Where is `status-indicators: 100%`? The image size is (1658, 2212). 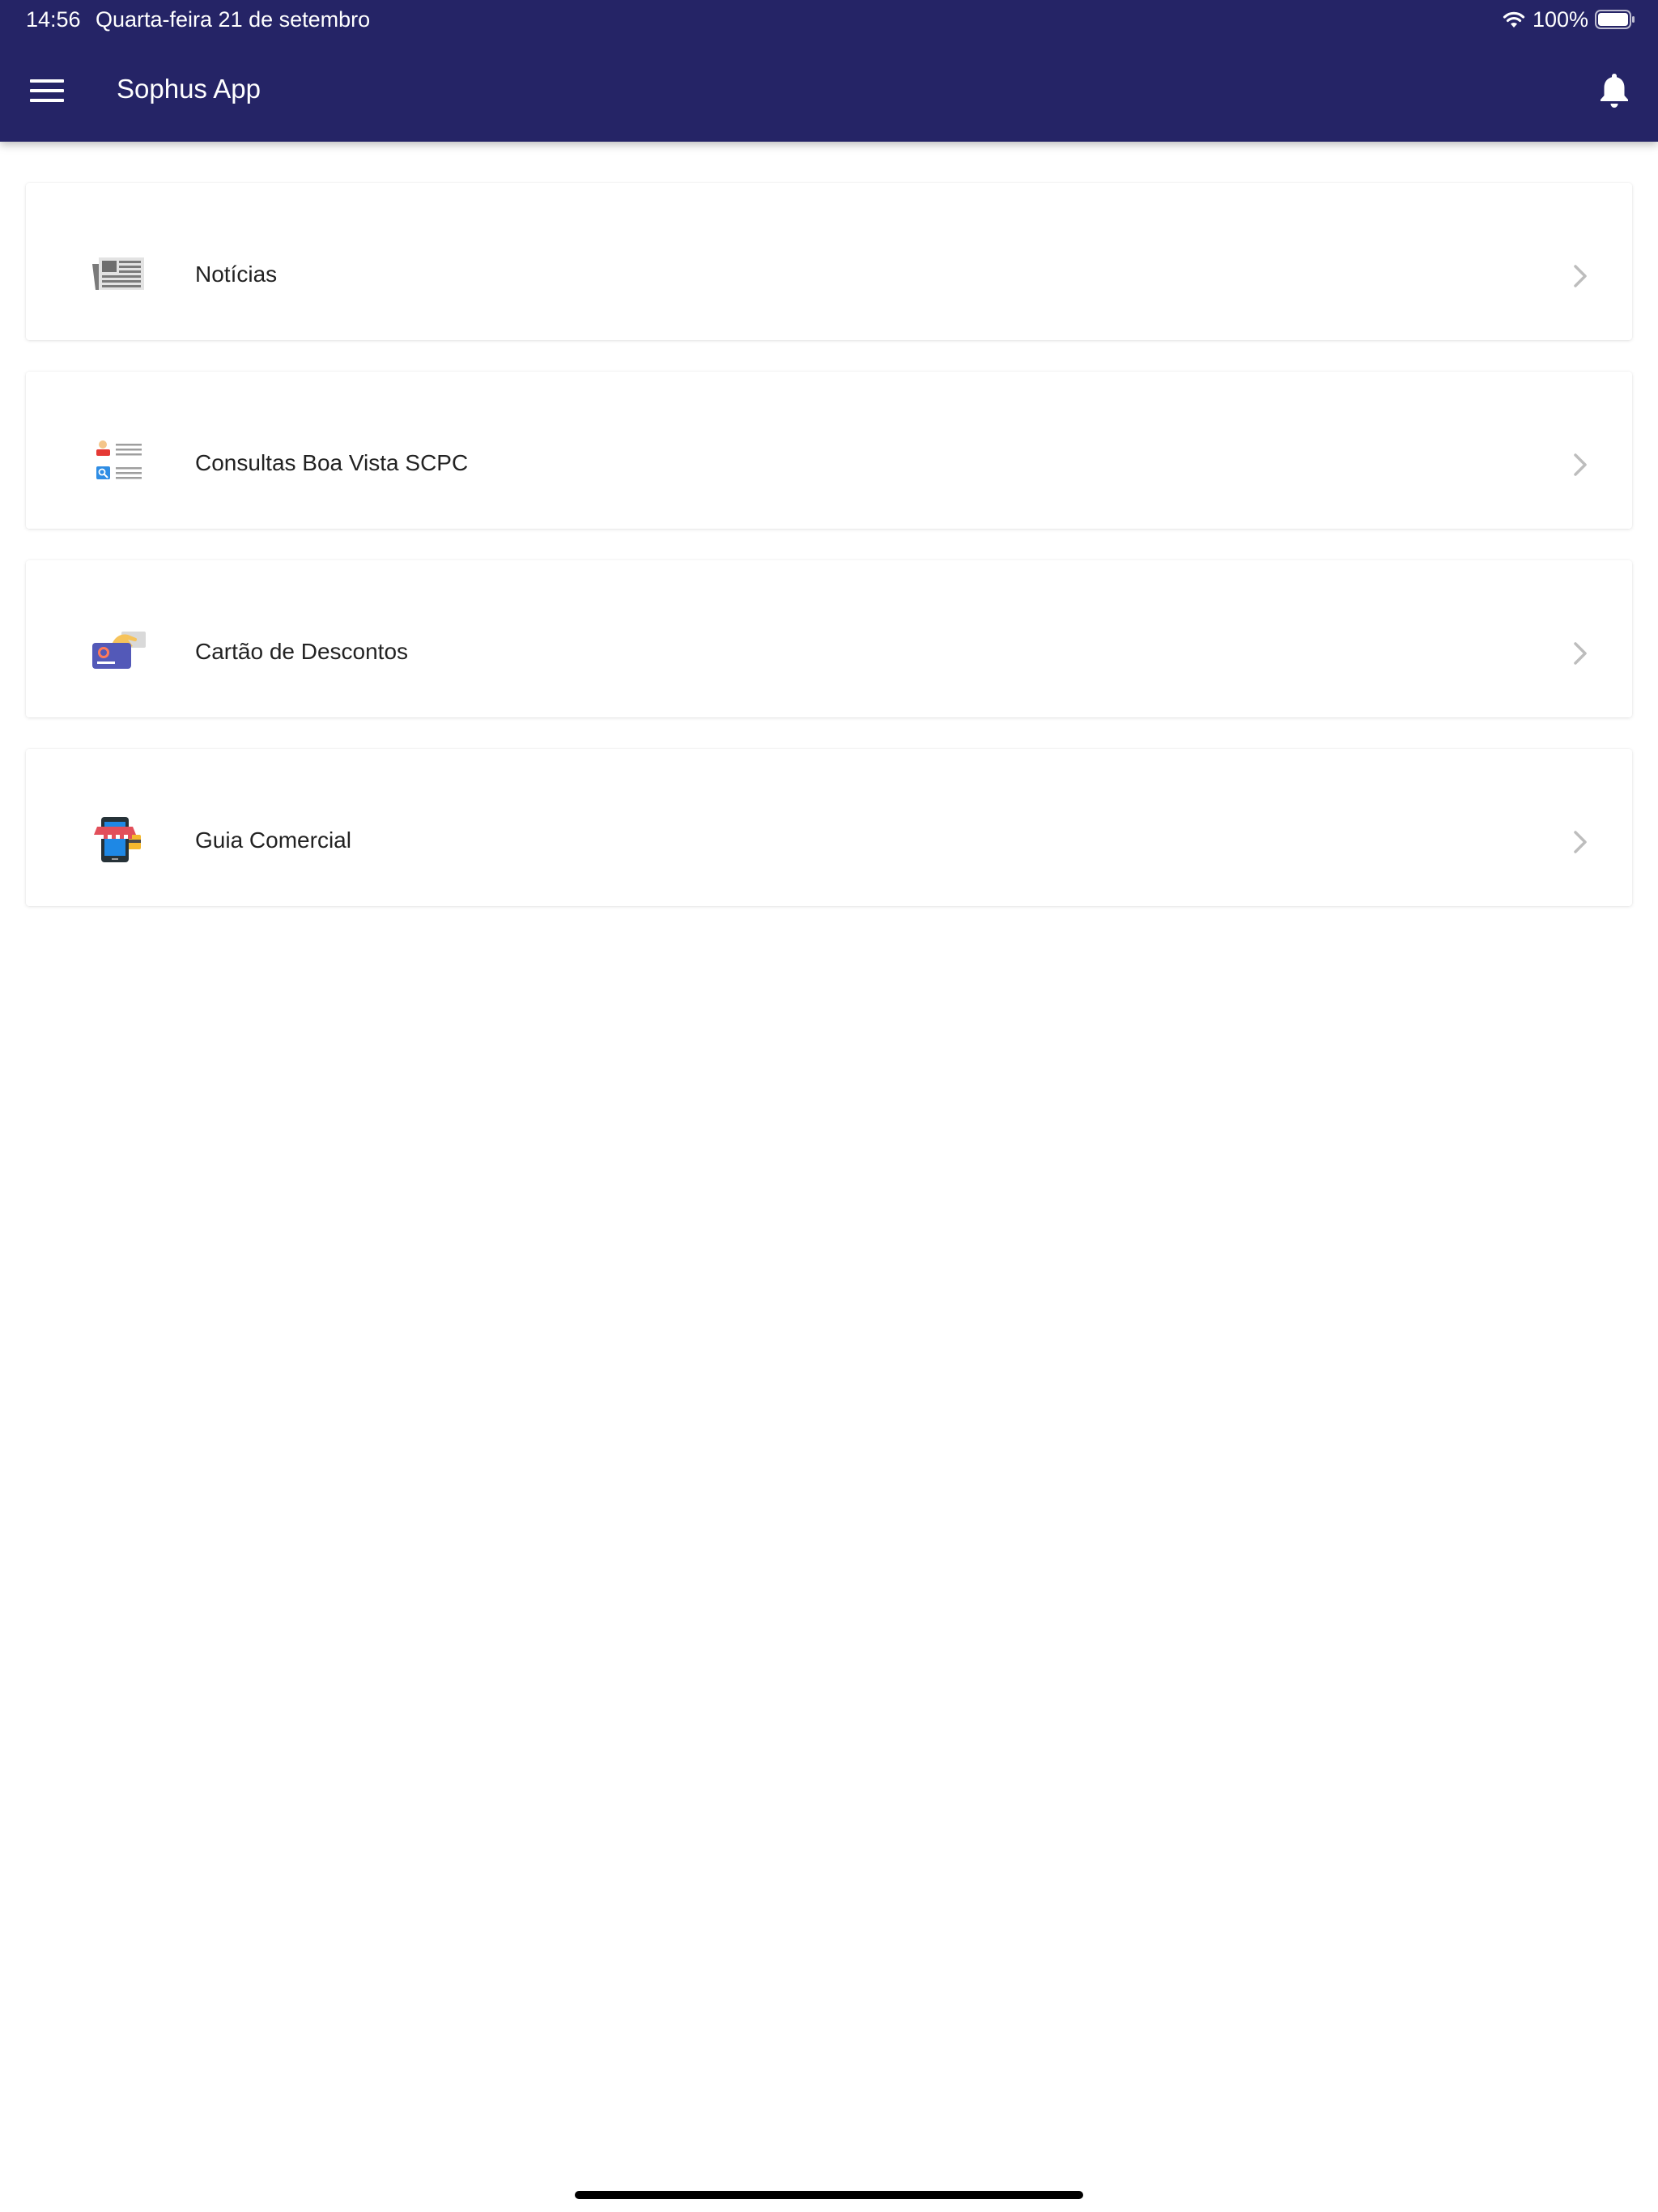
status-indicators: 100% is located at coordinates (1568, 19).